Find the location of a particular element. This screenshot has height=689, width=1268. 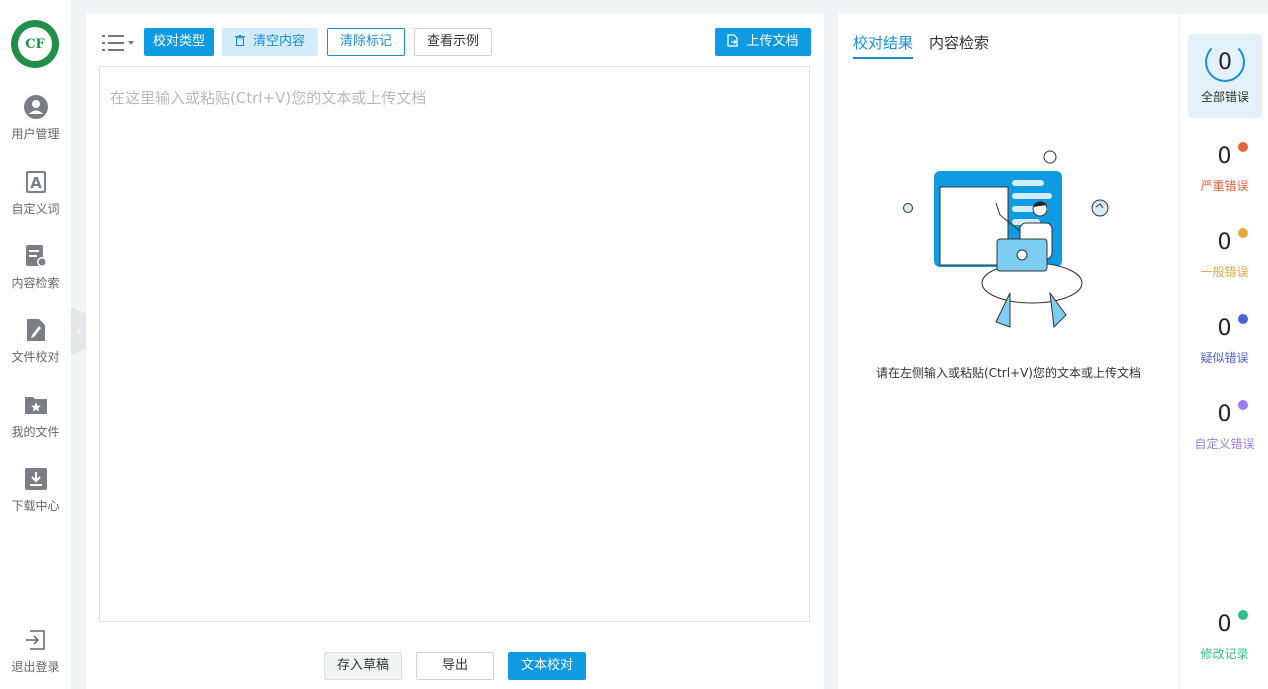

custom-errors-stat: 0 自定义错误 is located at coordinates (1224, 426).